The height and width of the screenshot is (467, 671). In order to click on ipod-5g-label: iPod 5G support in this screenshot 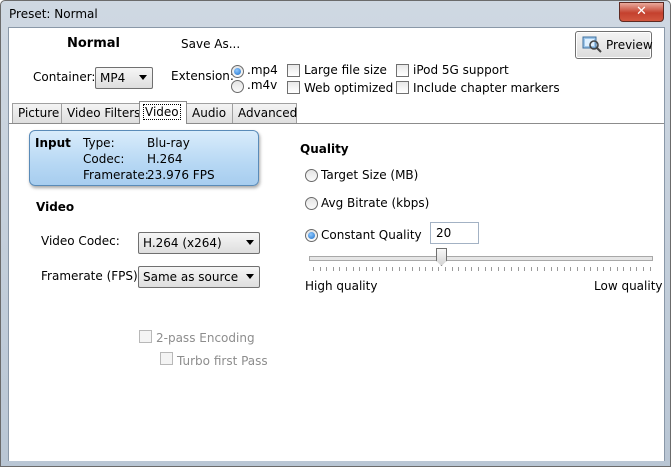, I will do `click(461, 70)`.